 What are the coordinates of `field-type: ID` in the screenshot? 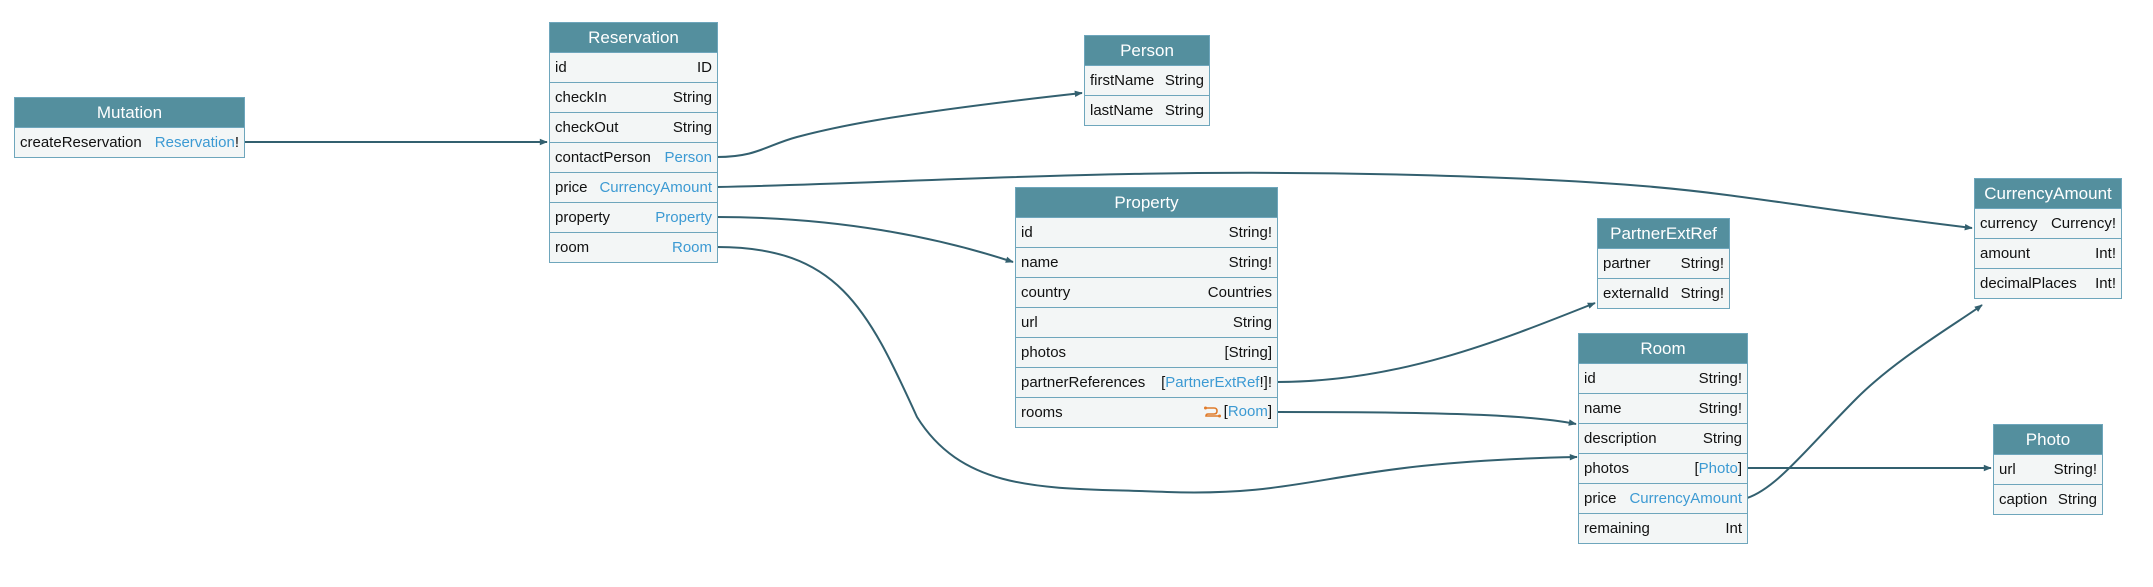 It's located at (704, 67).